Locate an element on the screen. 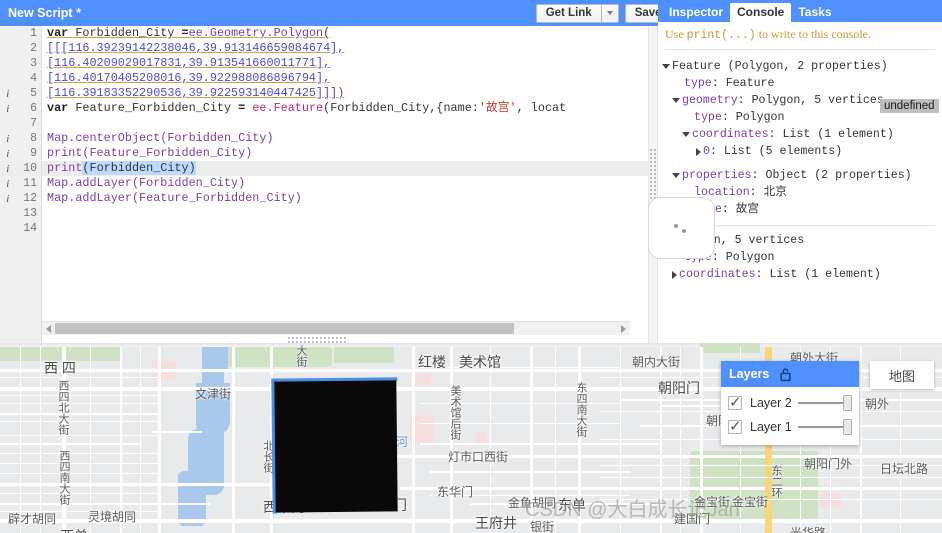  scrollbar-thumb is located at coordinates (284, 328).